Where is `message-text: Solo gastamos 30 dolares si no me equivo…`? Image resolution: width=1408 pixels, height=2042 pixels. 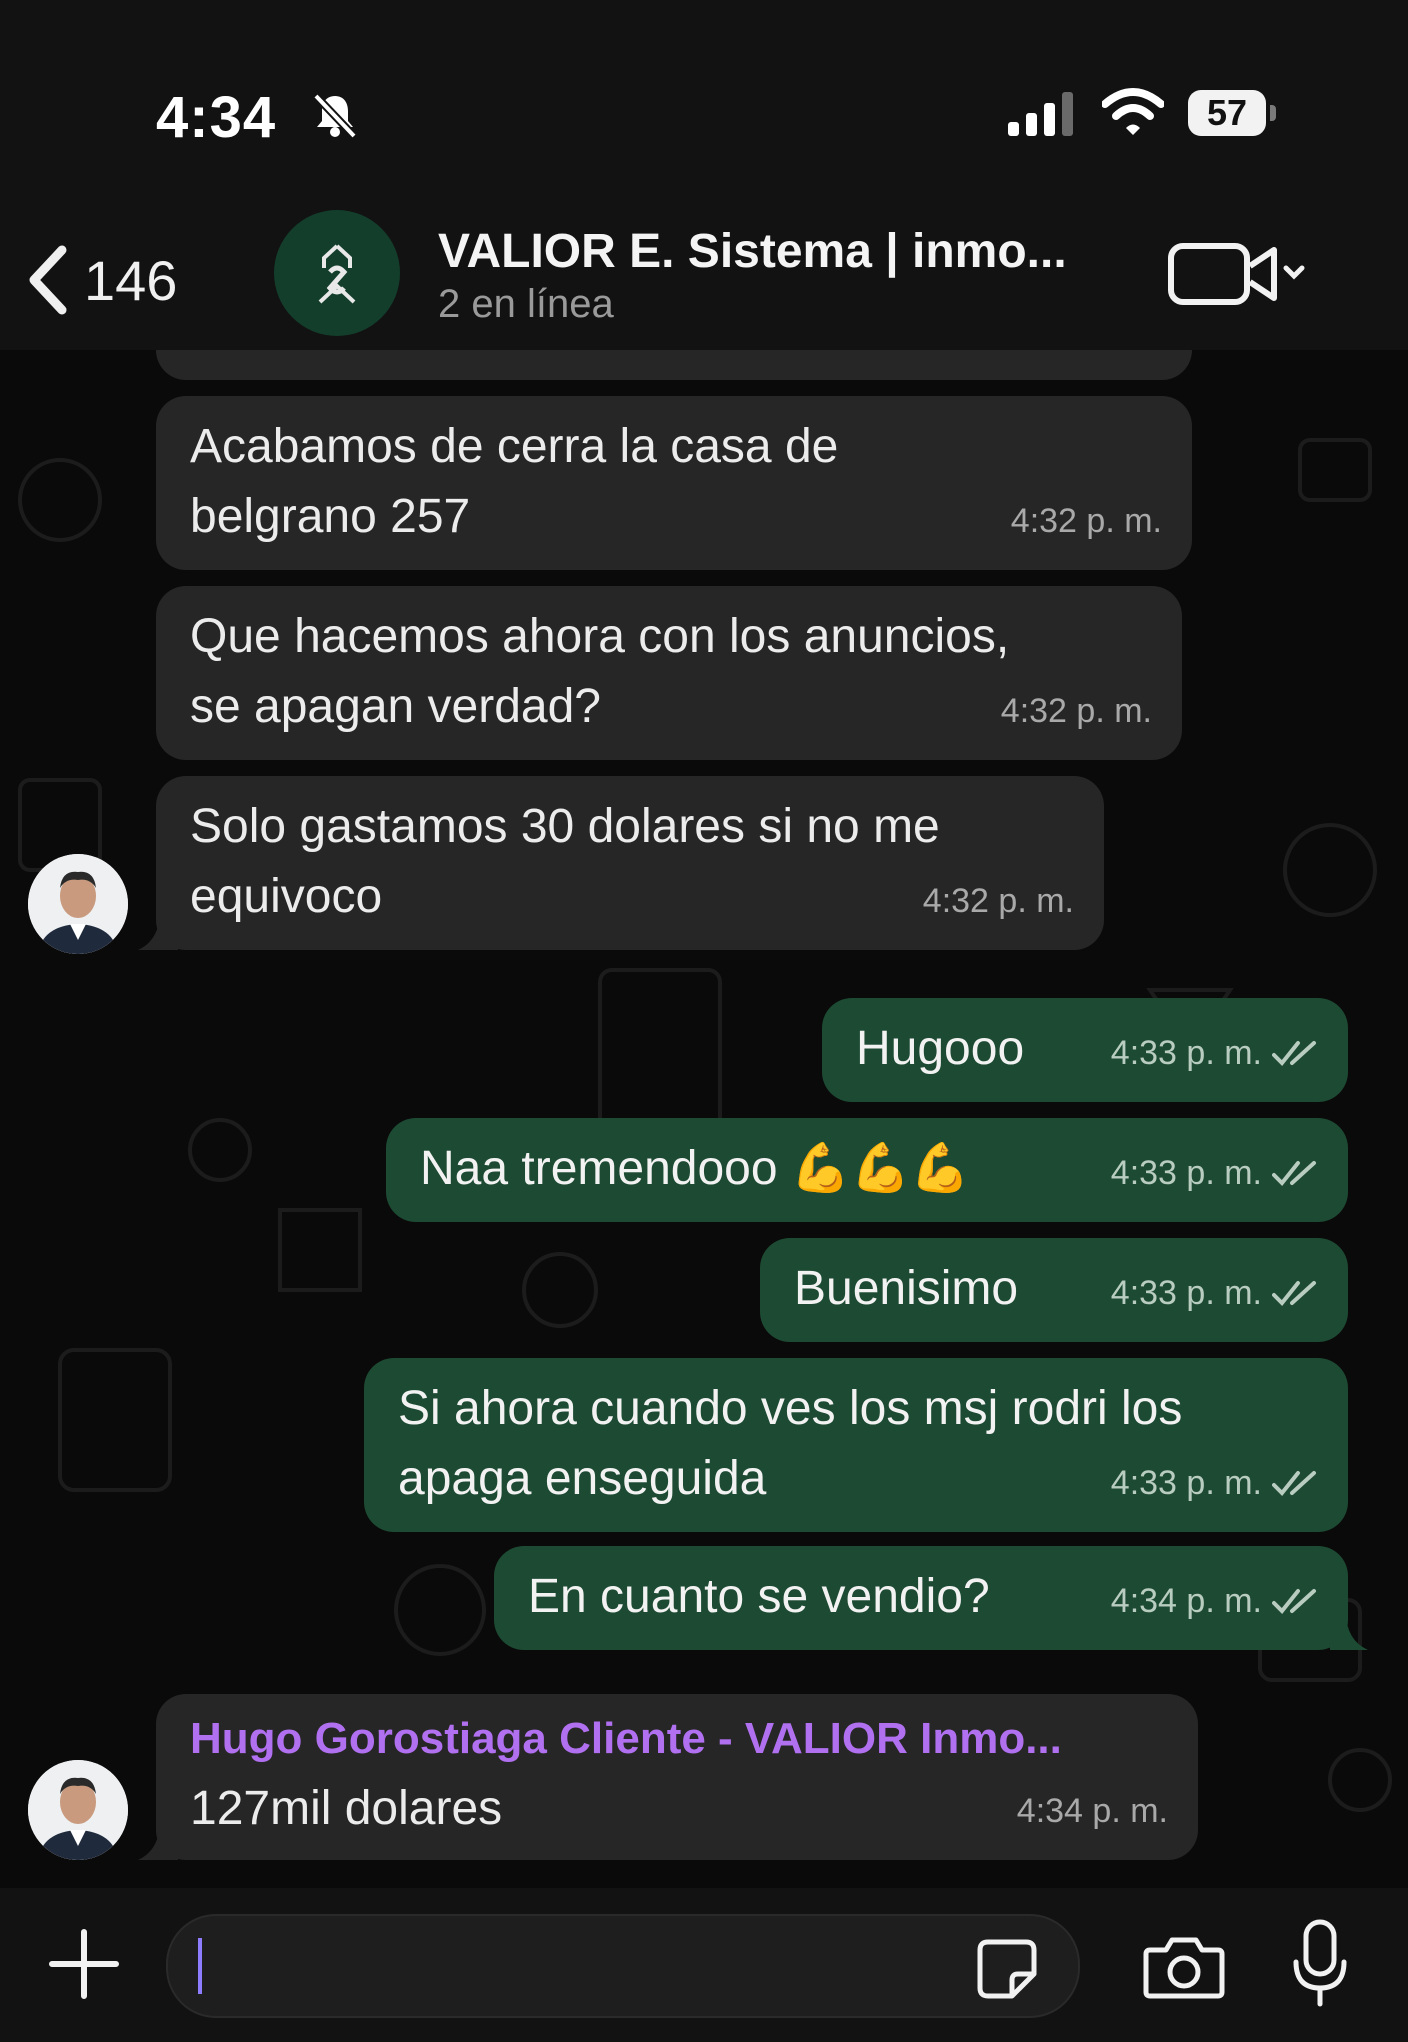 message-text: Solo gastamos 30 dolares si no me equivo… is located at coordinates (565, 862).